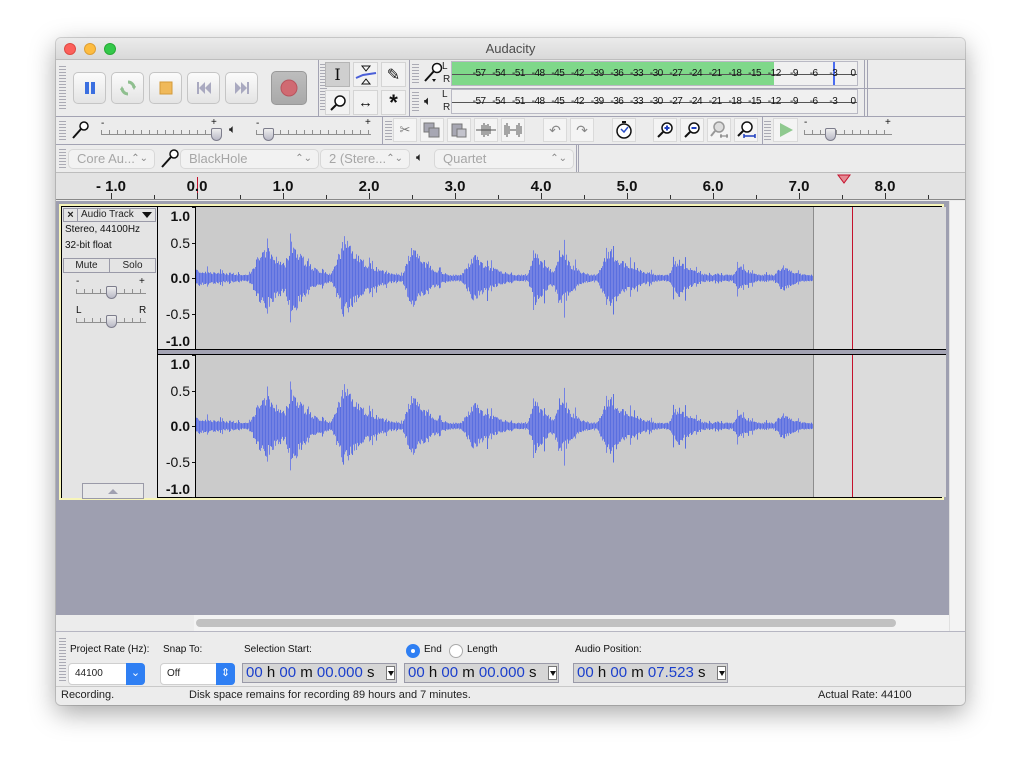 The height and width of the screenshot is (779, 1021). Describe the element at coordinates (546, 623) in the screenshot. I see `horizontal-scrollbar-thumb` at that location.